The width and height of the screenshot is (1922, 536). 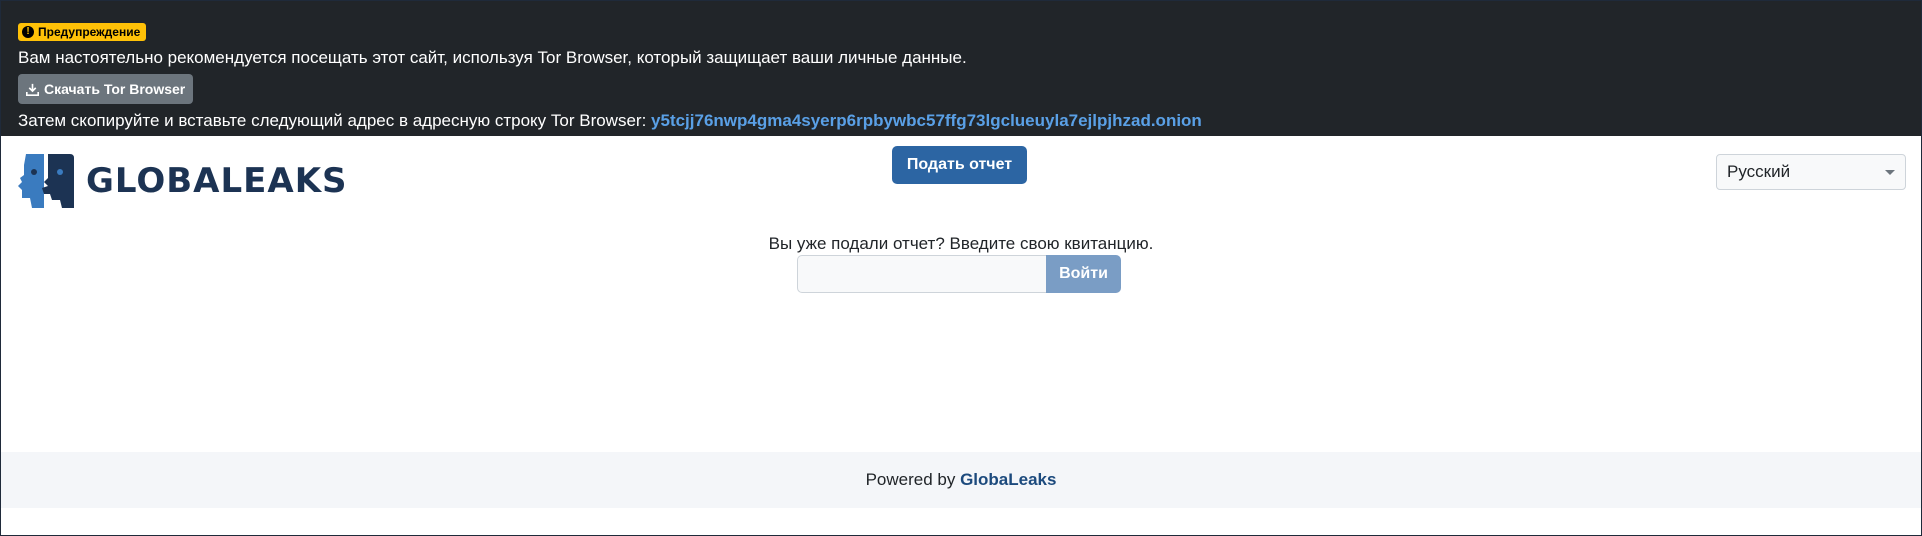 What do you see at coordinates (46, 181) in the screenshot?
I see `globaleaks-faces-logo-icon` at bounding box center [46, 181].